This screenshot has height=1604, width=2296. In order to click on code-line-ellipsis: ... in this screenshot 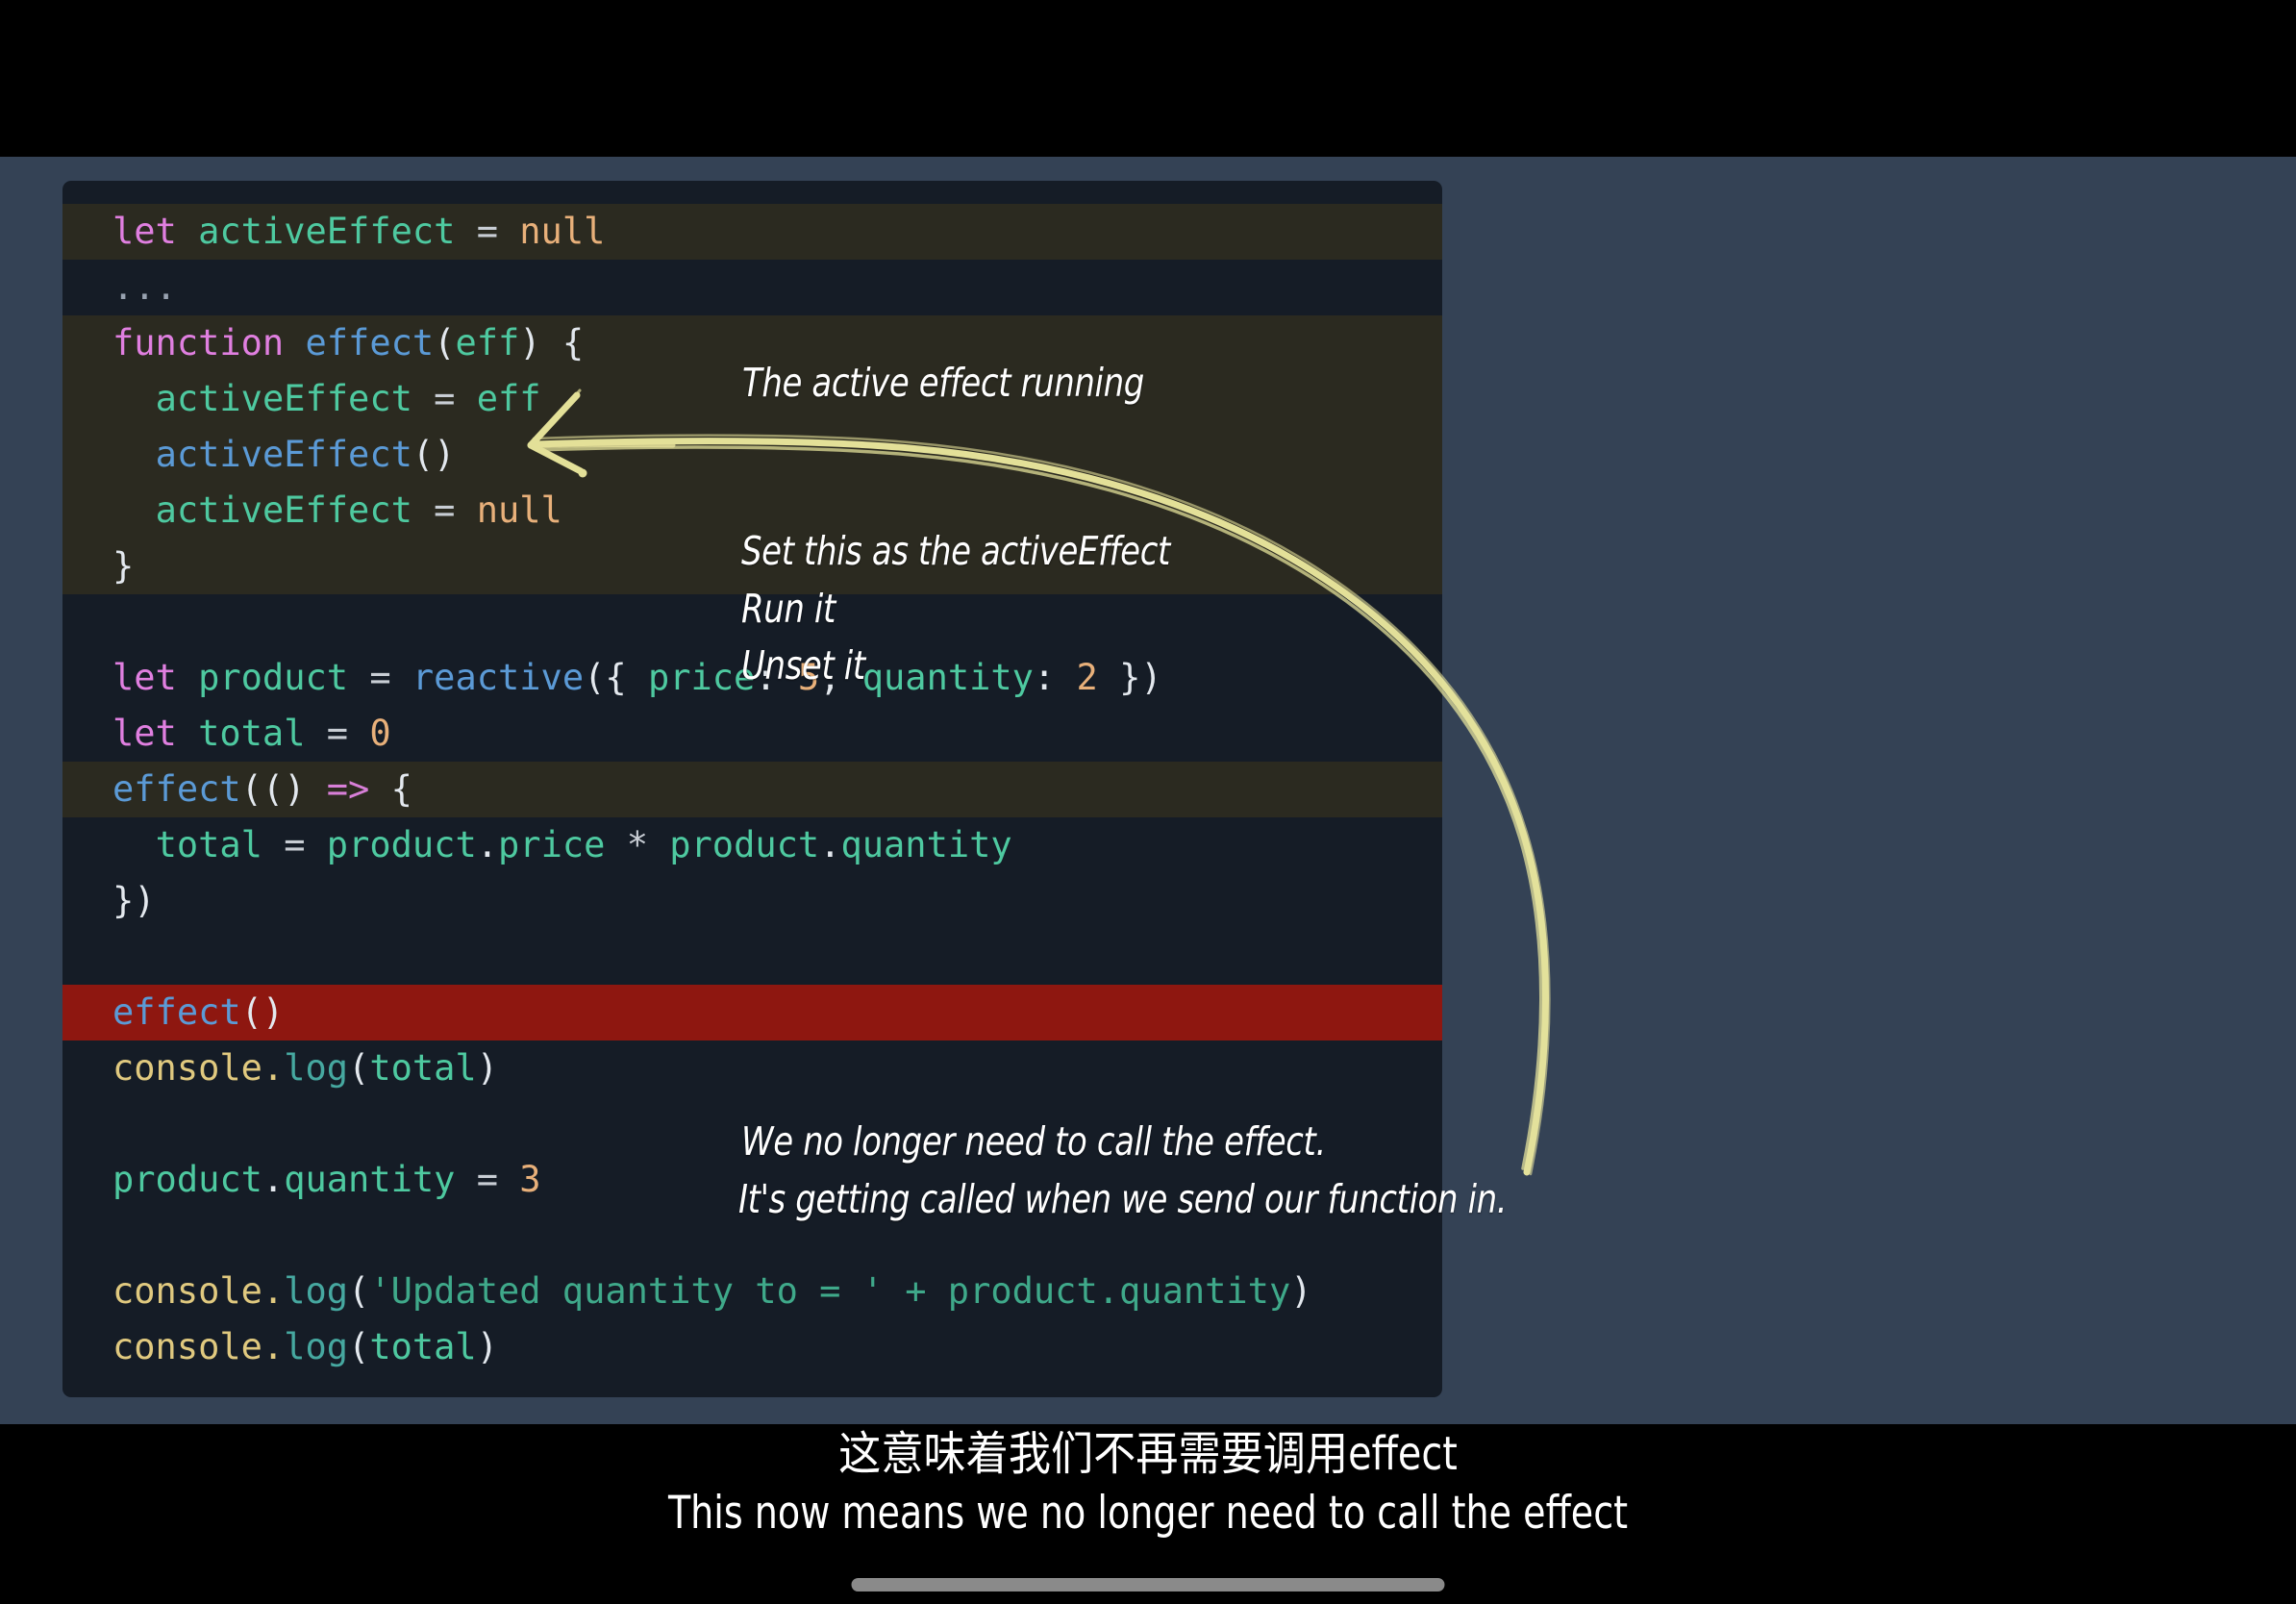, I will do `click(144, 287)`.